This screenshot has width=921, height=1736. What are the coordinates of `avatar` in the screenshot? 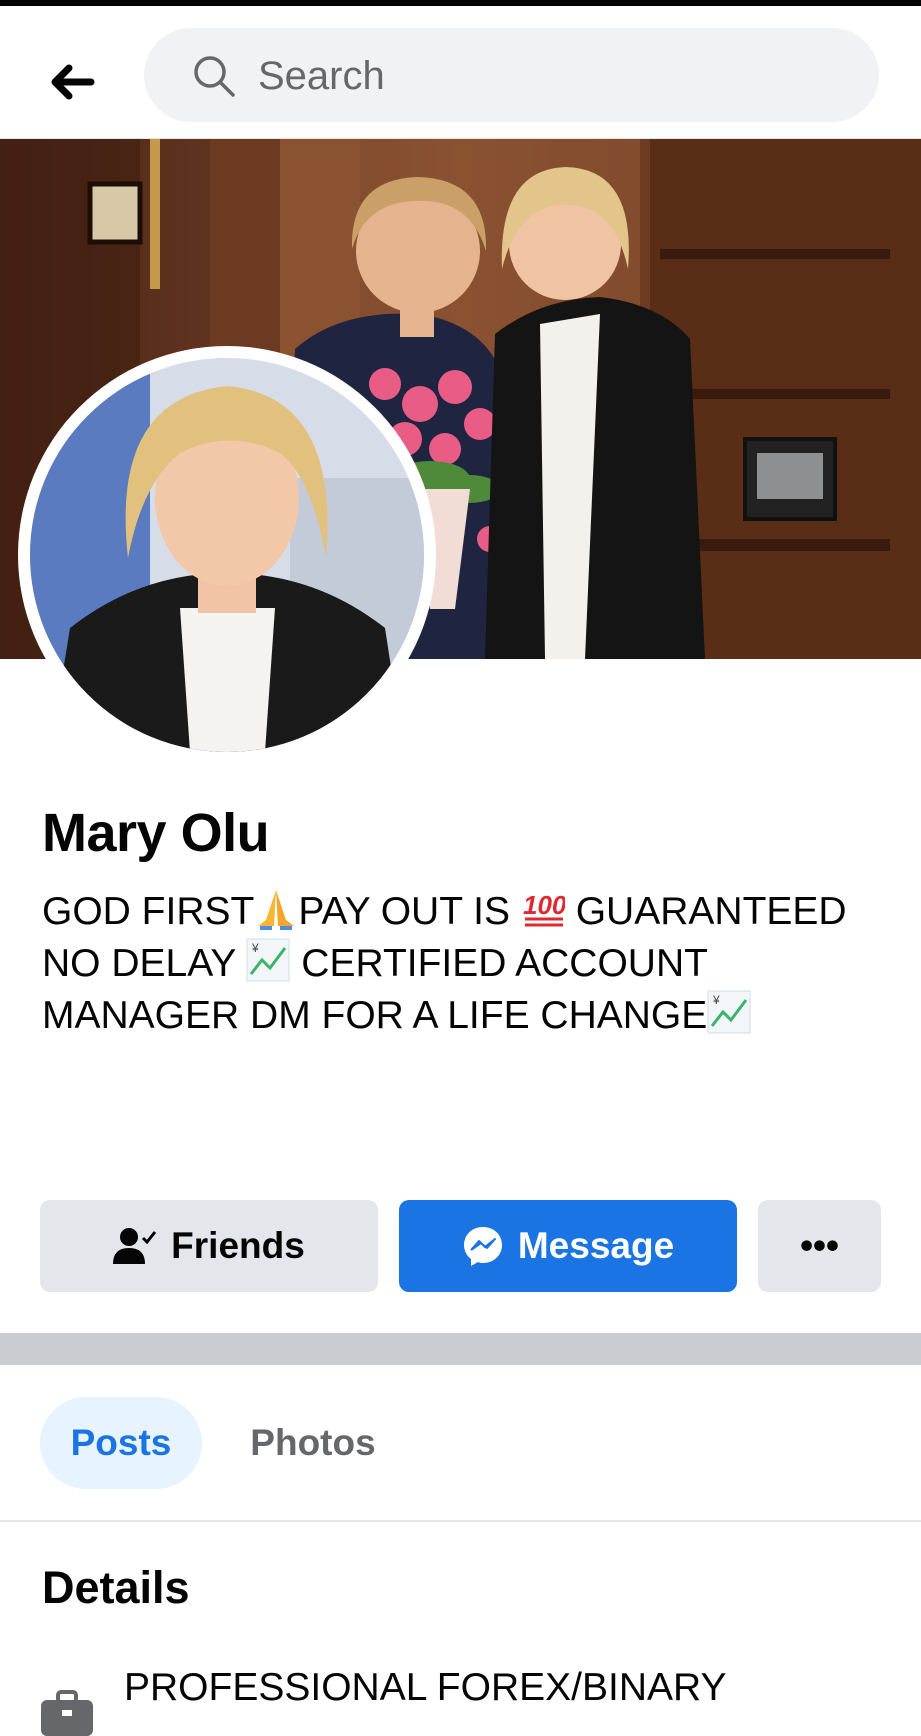 It's located at (227, 555).